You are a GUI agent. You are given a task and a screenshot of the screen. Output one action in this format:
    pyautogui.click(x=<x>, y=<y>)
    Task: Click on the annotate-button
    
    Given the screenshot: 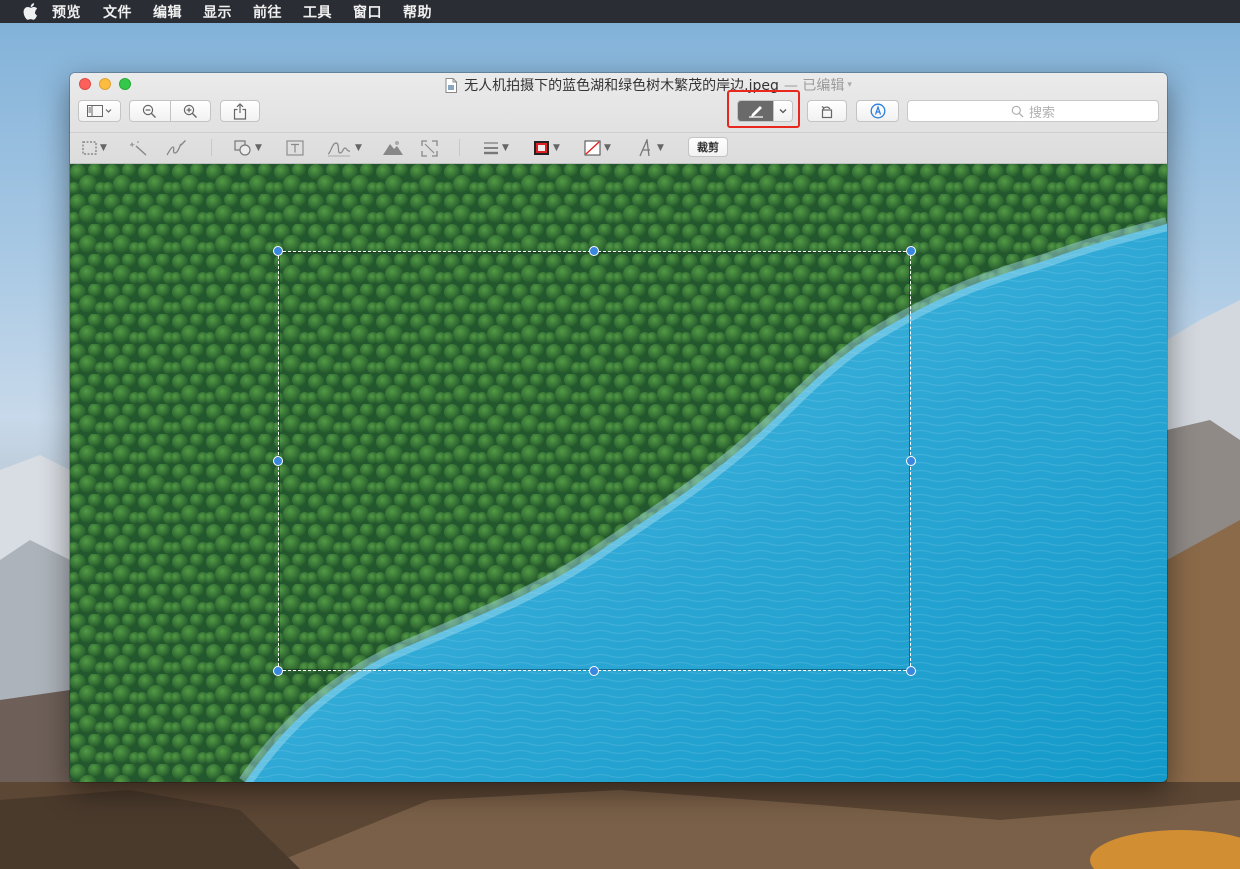 What is the action you would take?
    pyautogui.click(x=877, y=111)
    